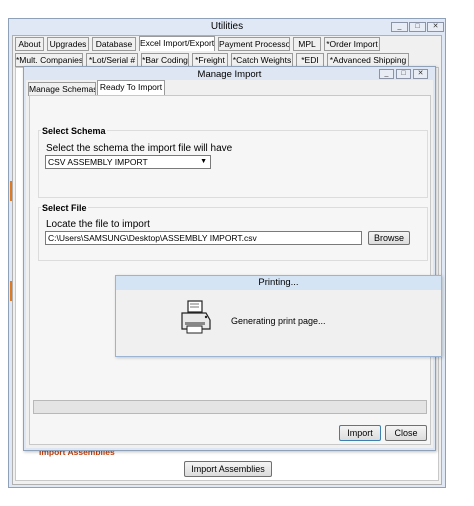  Describe the element at coordinates (310, 60) in the screenshot. I see `tab-edi: *EDI` at that location.